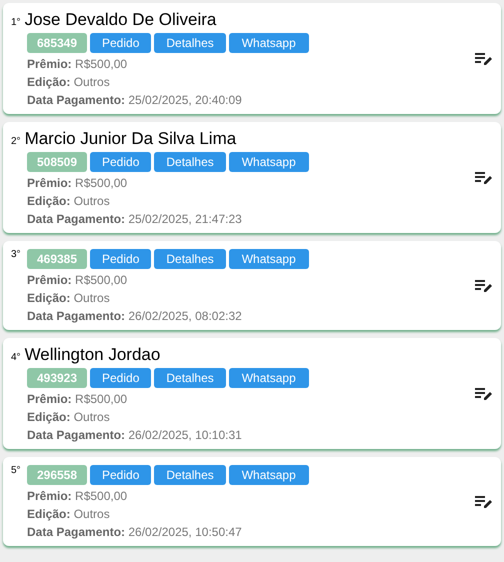 This screenshot has width=504, height=562. I want to click on rank-number: 2°, so click(16, 142).